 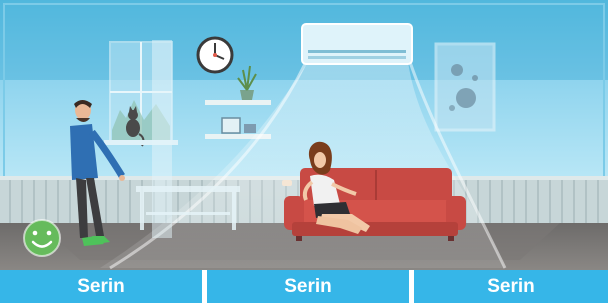 I want to click on tab-serin-2: Serin, so click(x=308, y=286).